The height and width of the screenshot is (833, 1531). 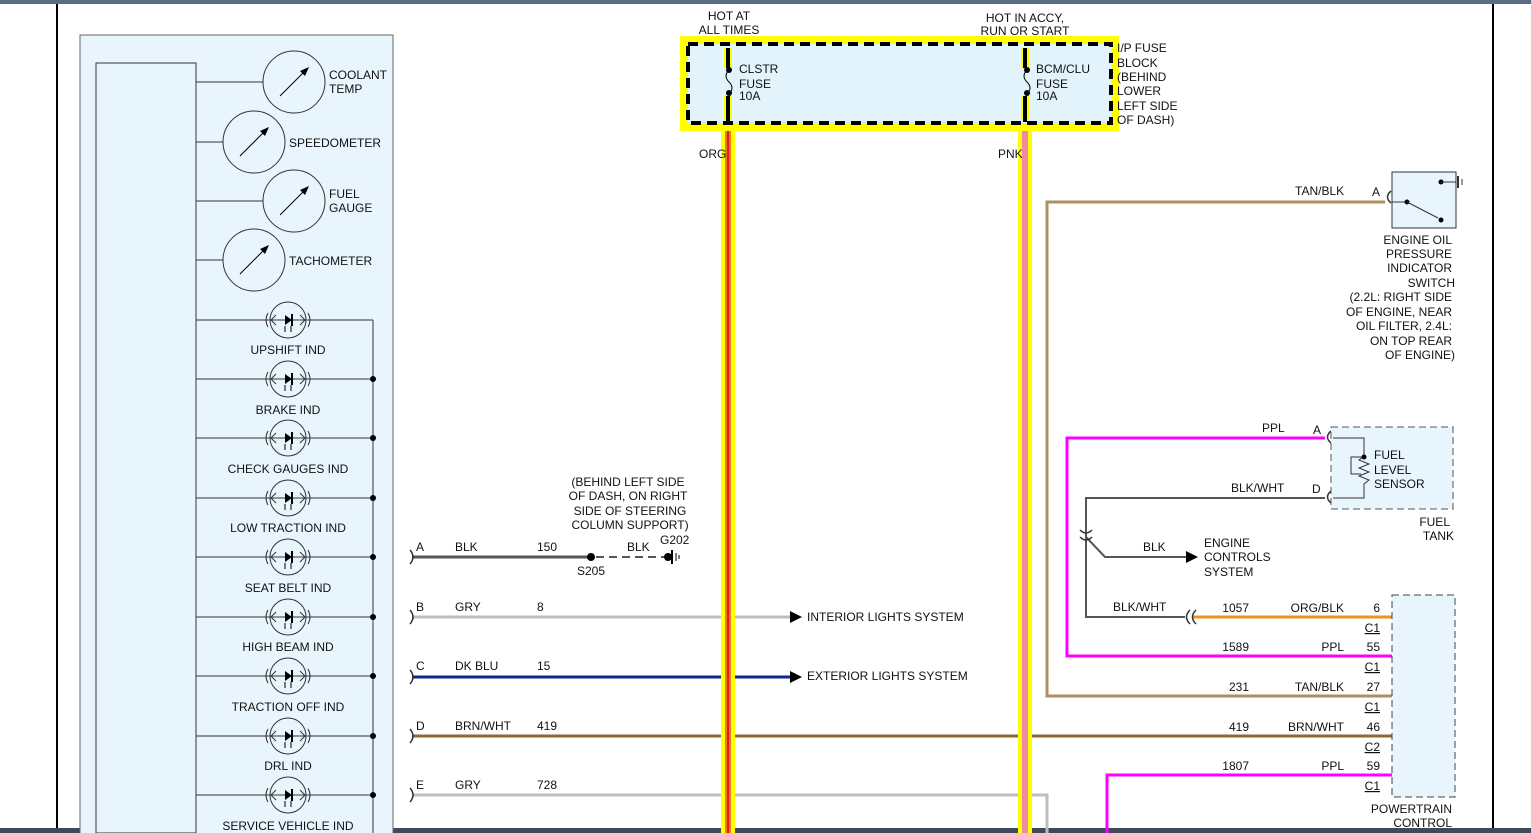 I want to click on svg-text: OIL FILTER, 2.4L:, so click(x=1404, y=326).